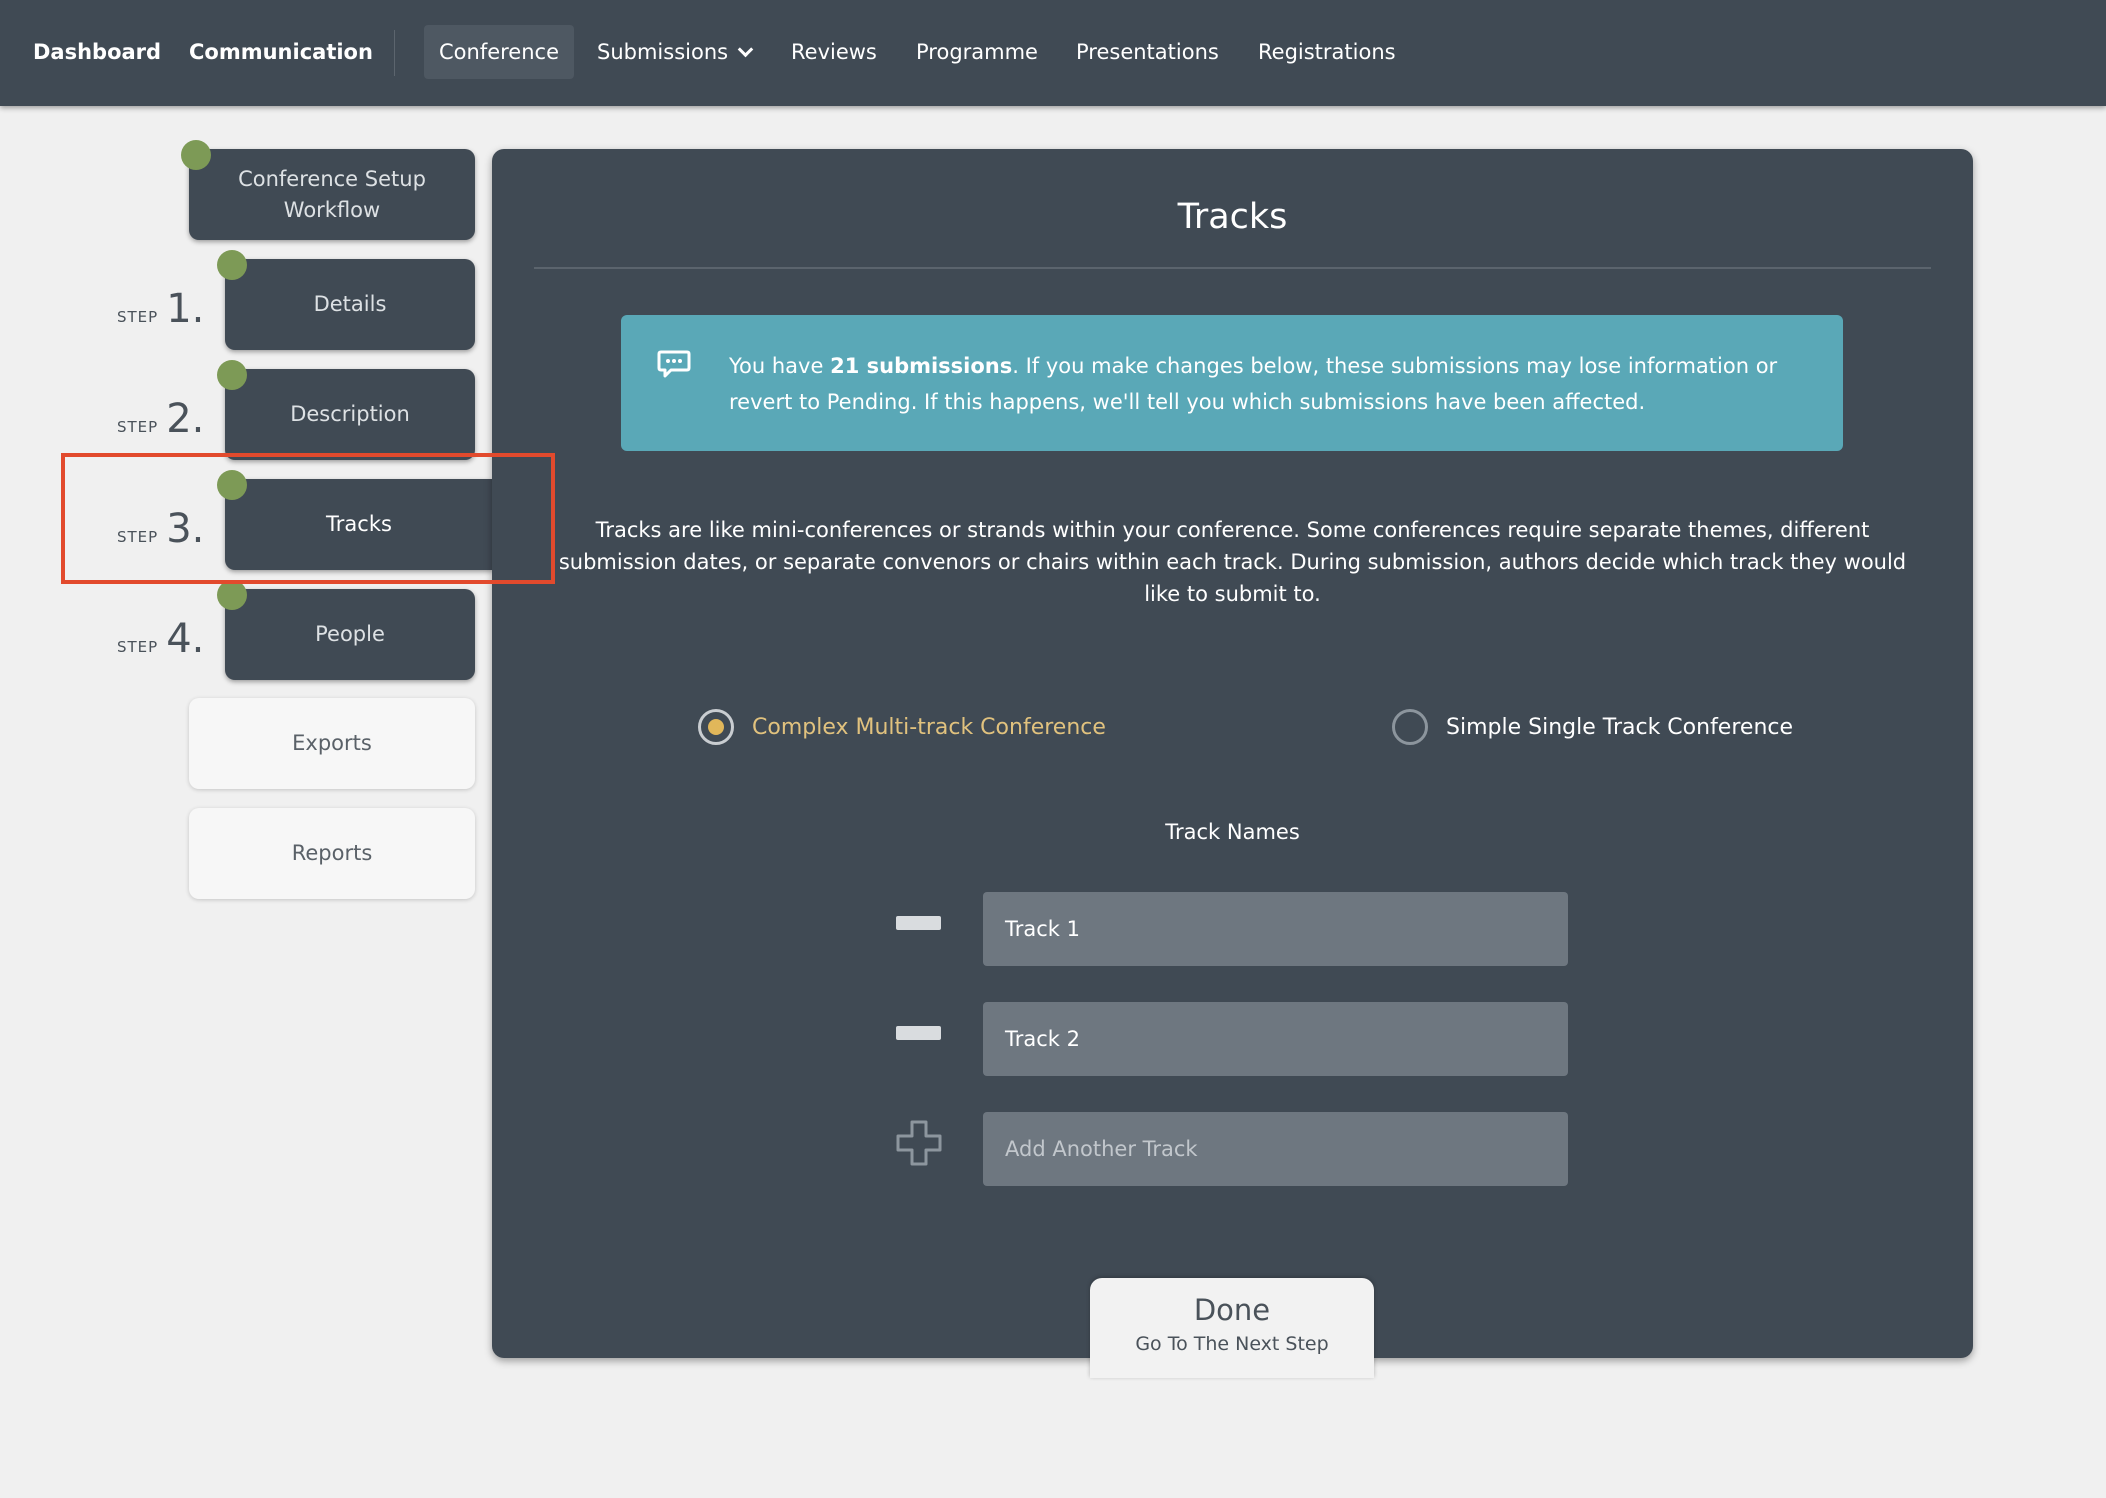 The width and height of the screenshot is (2106, 1498). I want to click on step-number: 2., so click(185, 419).